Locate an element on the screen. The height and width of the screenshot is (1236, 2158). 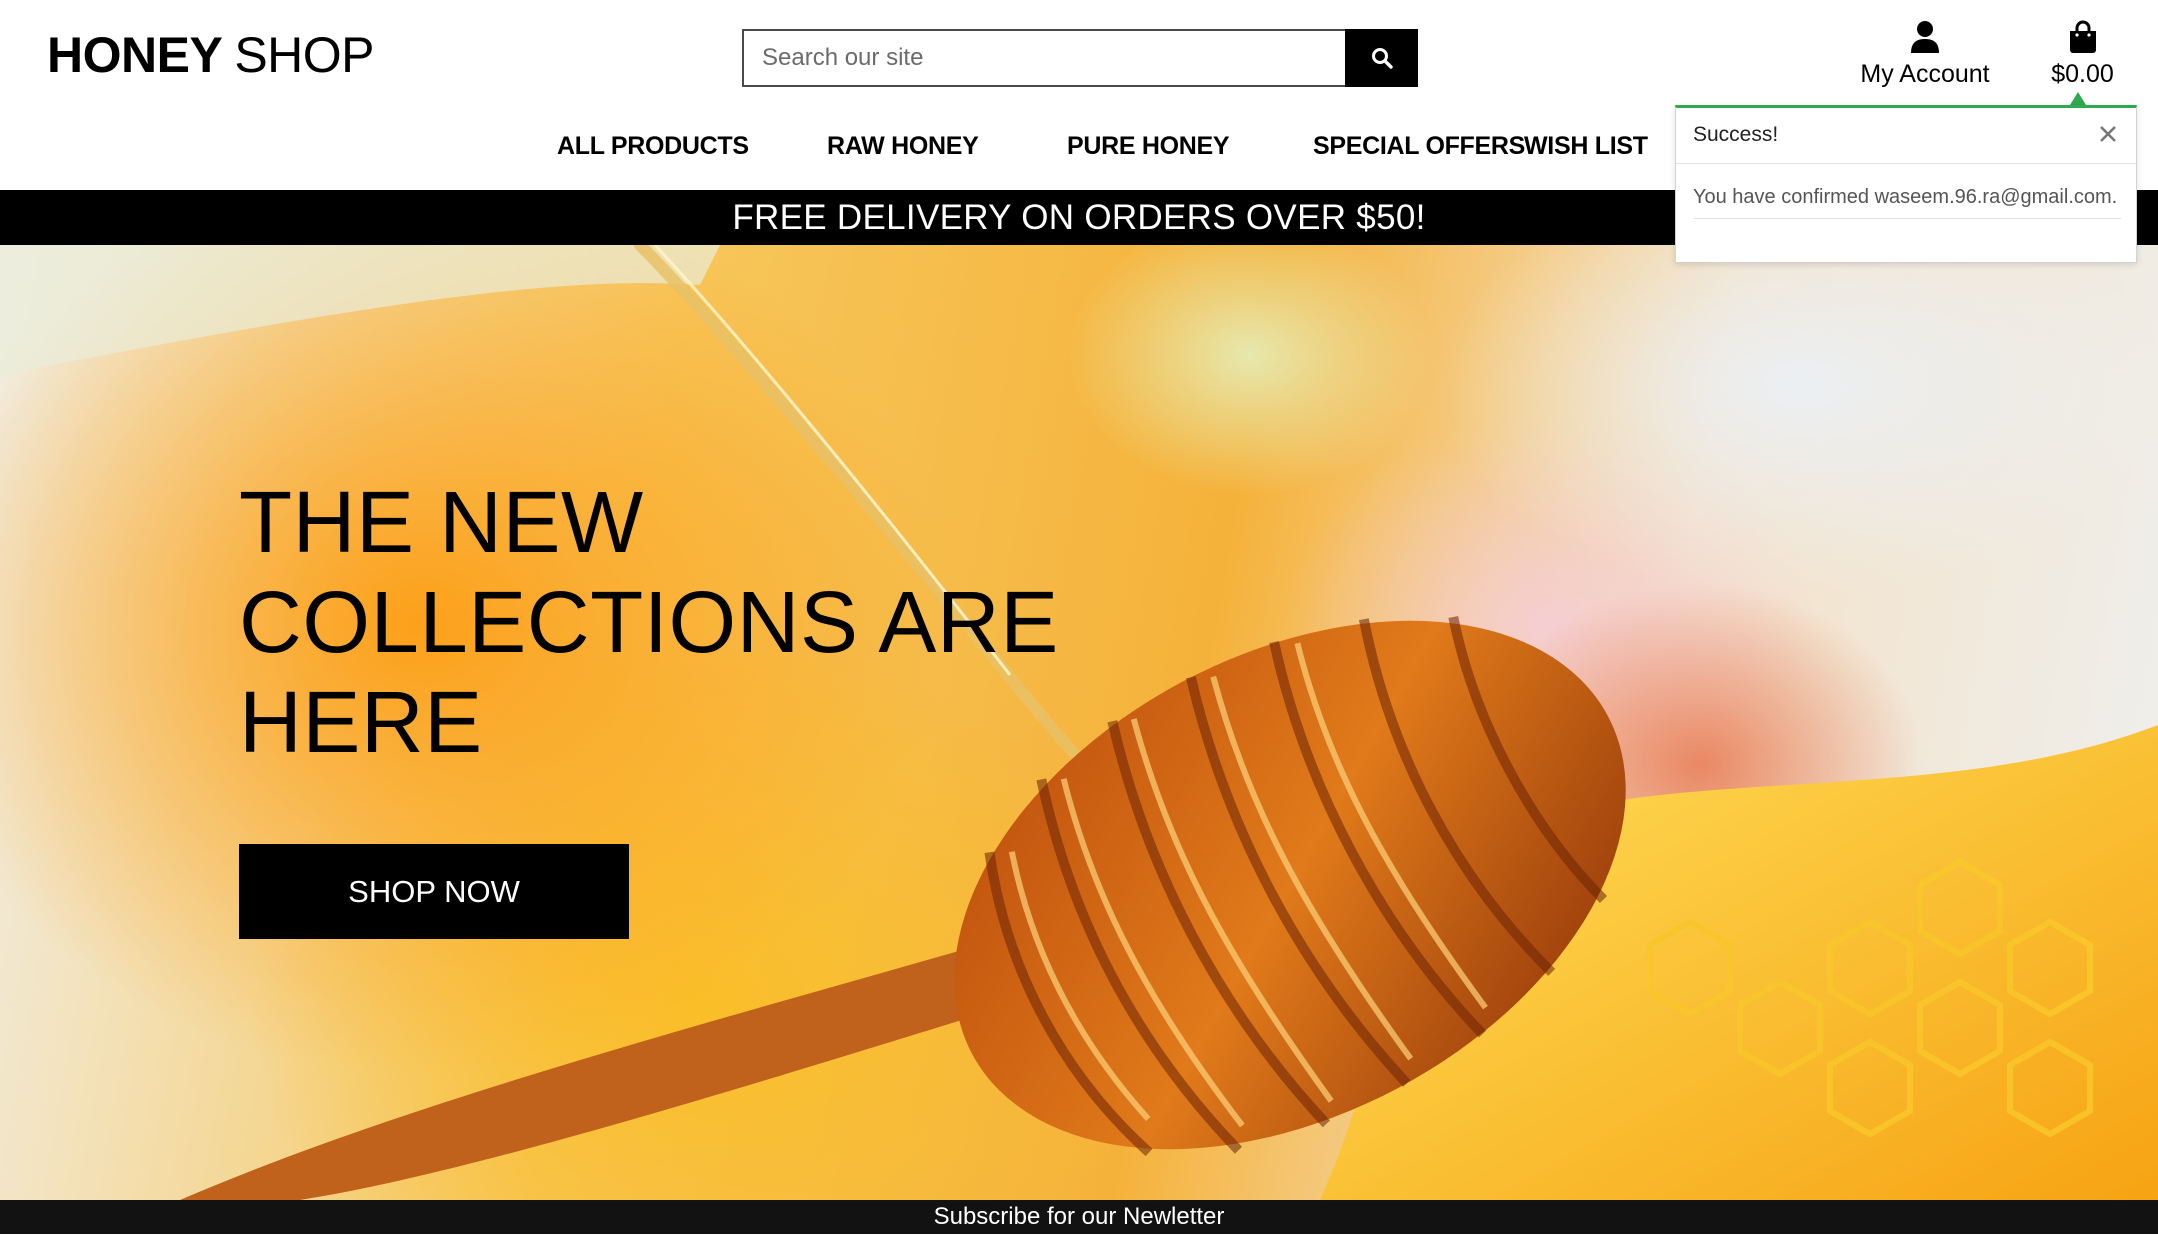
nav-item-special-offers: SPECIAL OFFERS is located at coordinates (1419, 146).